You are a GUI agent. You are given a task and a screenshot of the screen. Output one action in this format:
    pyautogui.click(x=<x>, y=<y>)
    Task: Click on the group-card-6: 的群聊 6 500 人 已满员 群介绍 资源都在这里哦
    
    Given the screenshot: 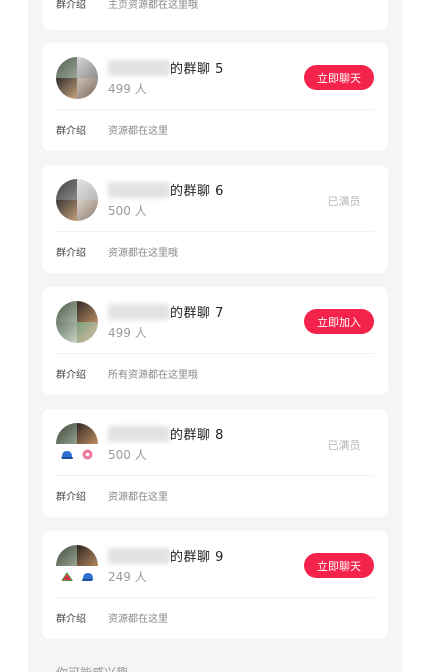 What is the action you would take?
    pyautogui.click(x=215, y=219)
    